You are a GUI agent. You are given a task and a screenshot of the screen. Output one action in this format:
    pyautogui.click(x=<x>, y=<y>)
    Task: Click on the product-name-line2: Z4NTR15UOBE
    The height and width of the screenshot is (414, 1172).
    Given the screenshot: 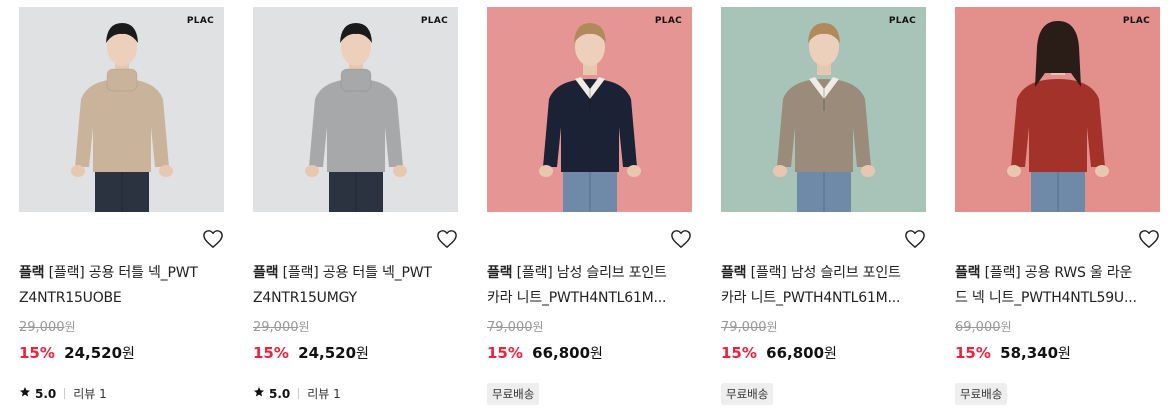 What is the action you would take?
    pyautogui.click(x=70, y=298)
    